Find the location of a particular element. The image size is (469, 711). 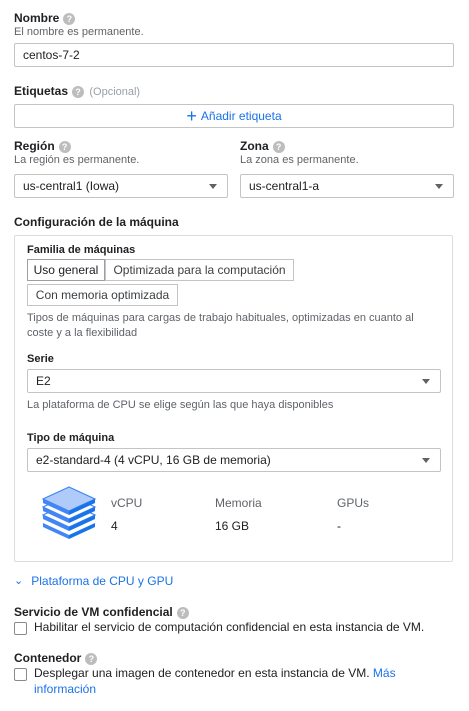

add-label-button: + Añadir etiqueta is located at coordinates (234, 116).